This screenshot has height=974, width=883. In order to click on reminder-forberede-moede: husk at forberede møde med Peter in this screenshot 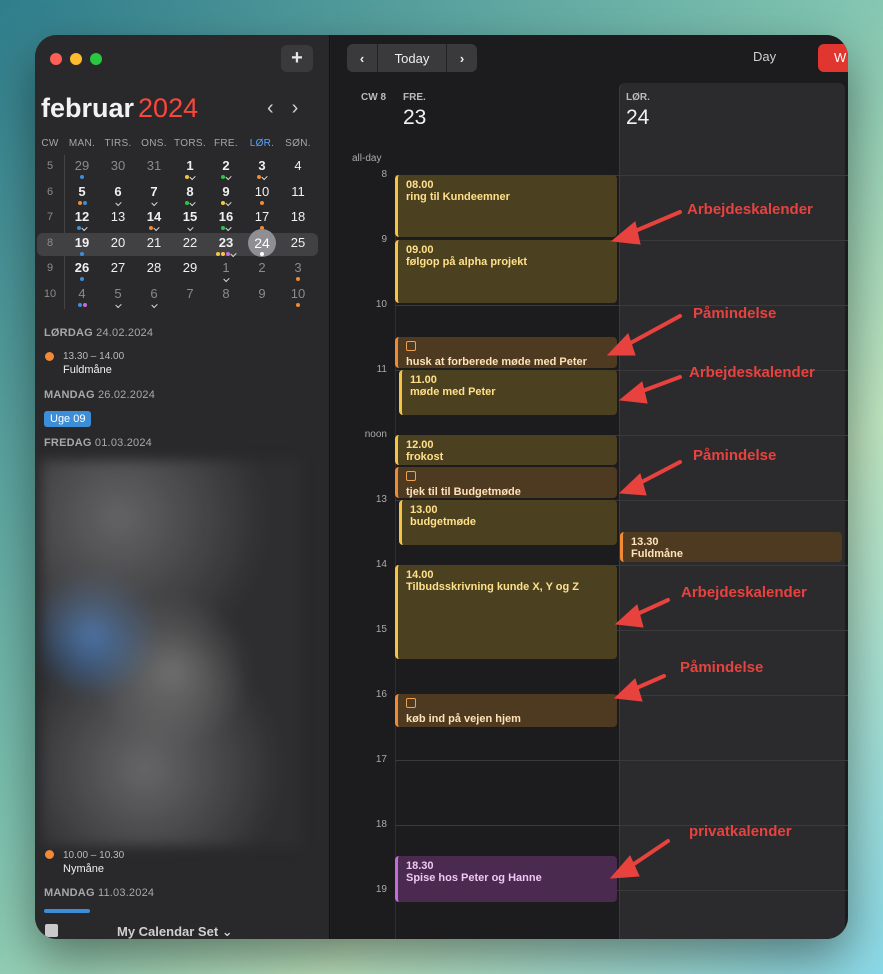, I will do `click(506, 352)`.